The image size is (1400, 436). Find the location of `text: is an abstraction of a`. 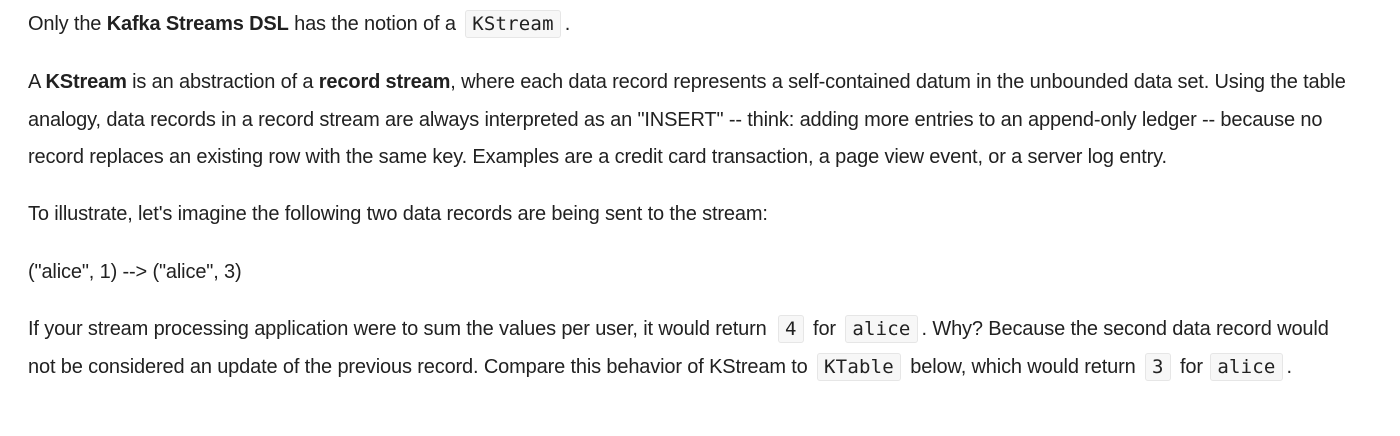

text: is an abstraction of a is located at coordinates (222, 82).